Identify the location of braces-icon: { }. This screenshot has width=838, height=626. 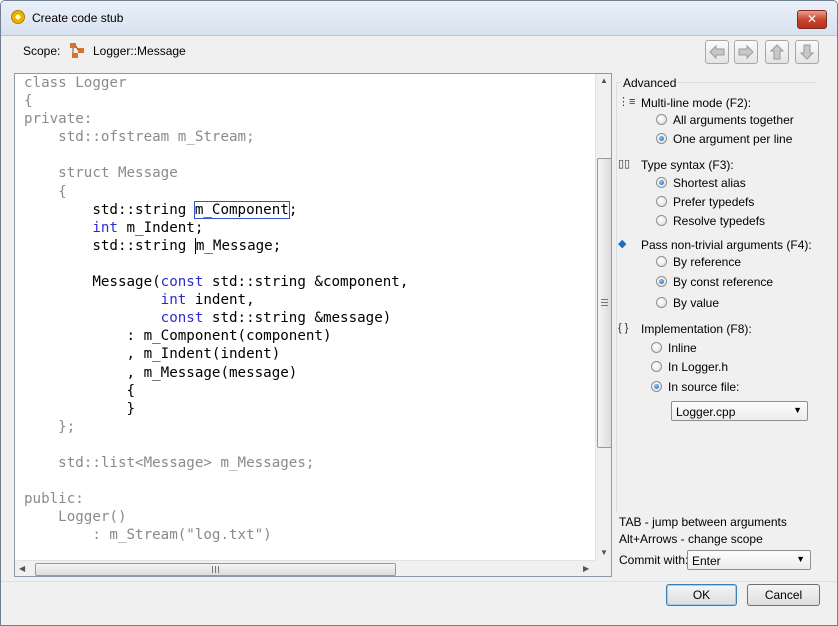
(623, 328).